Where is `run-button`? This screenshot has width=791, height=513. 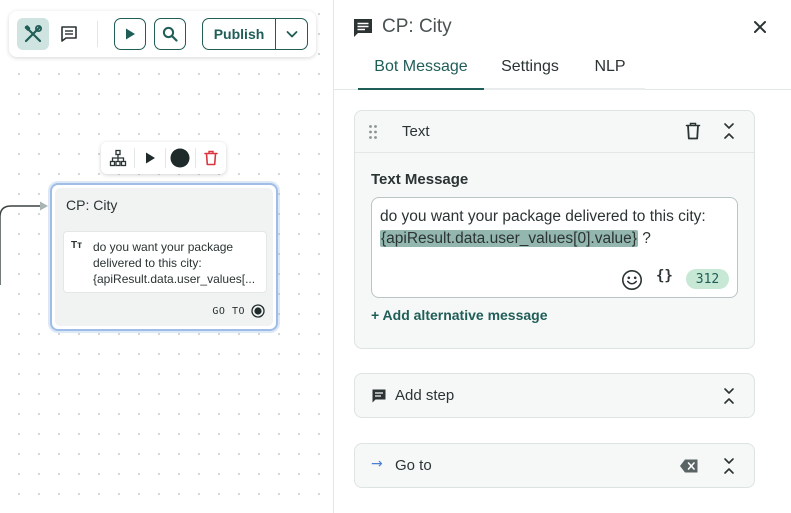 run-button is located at coordinates (130, 34).